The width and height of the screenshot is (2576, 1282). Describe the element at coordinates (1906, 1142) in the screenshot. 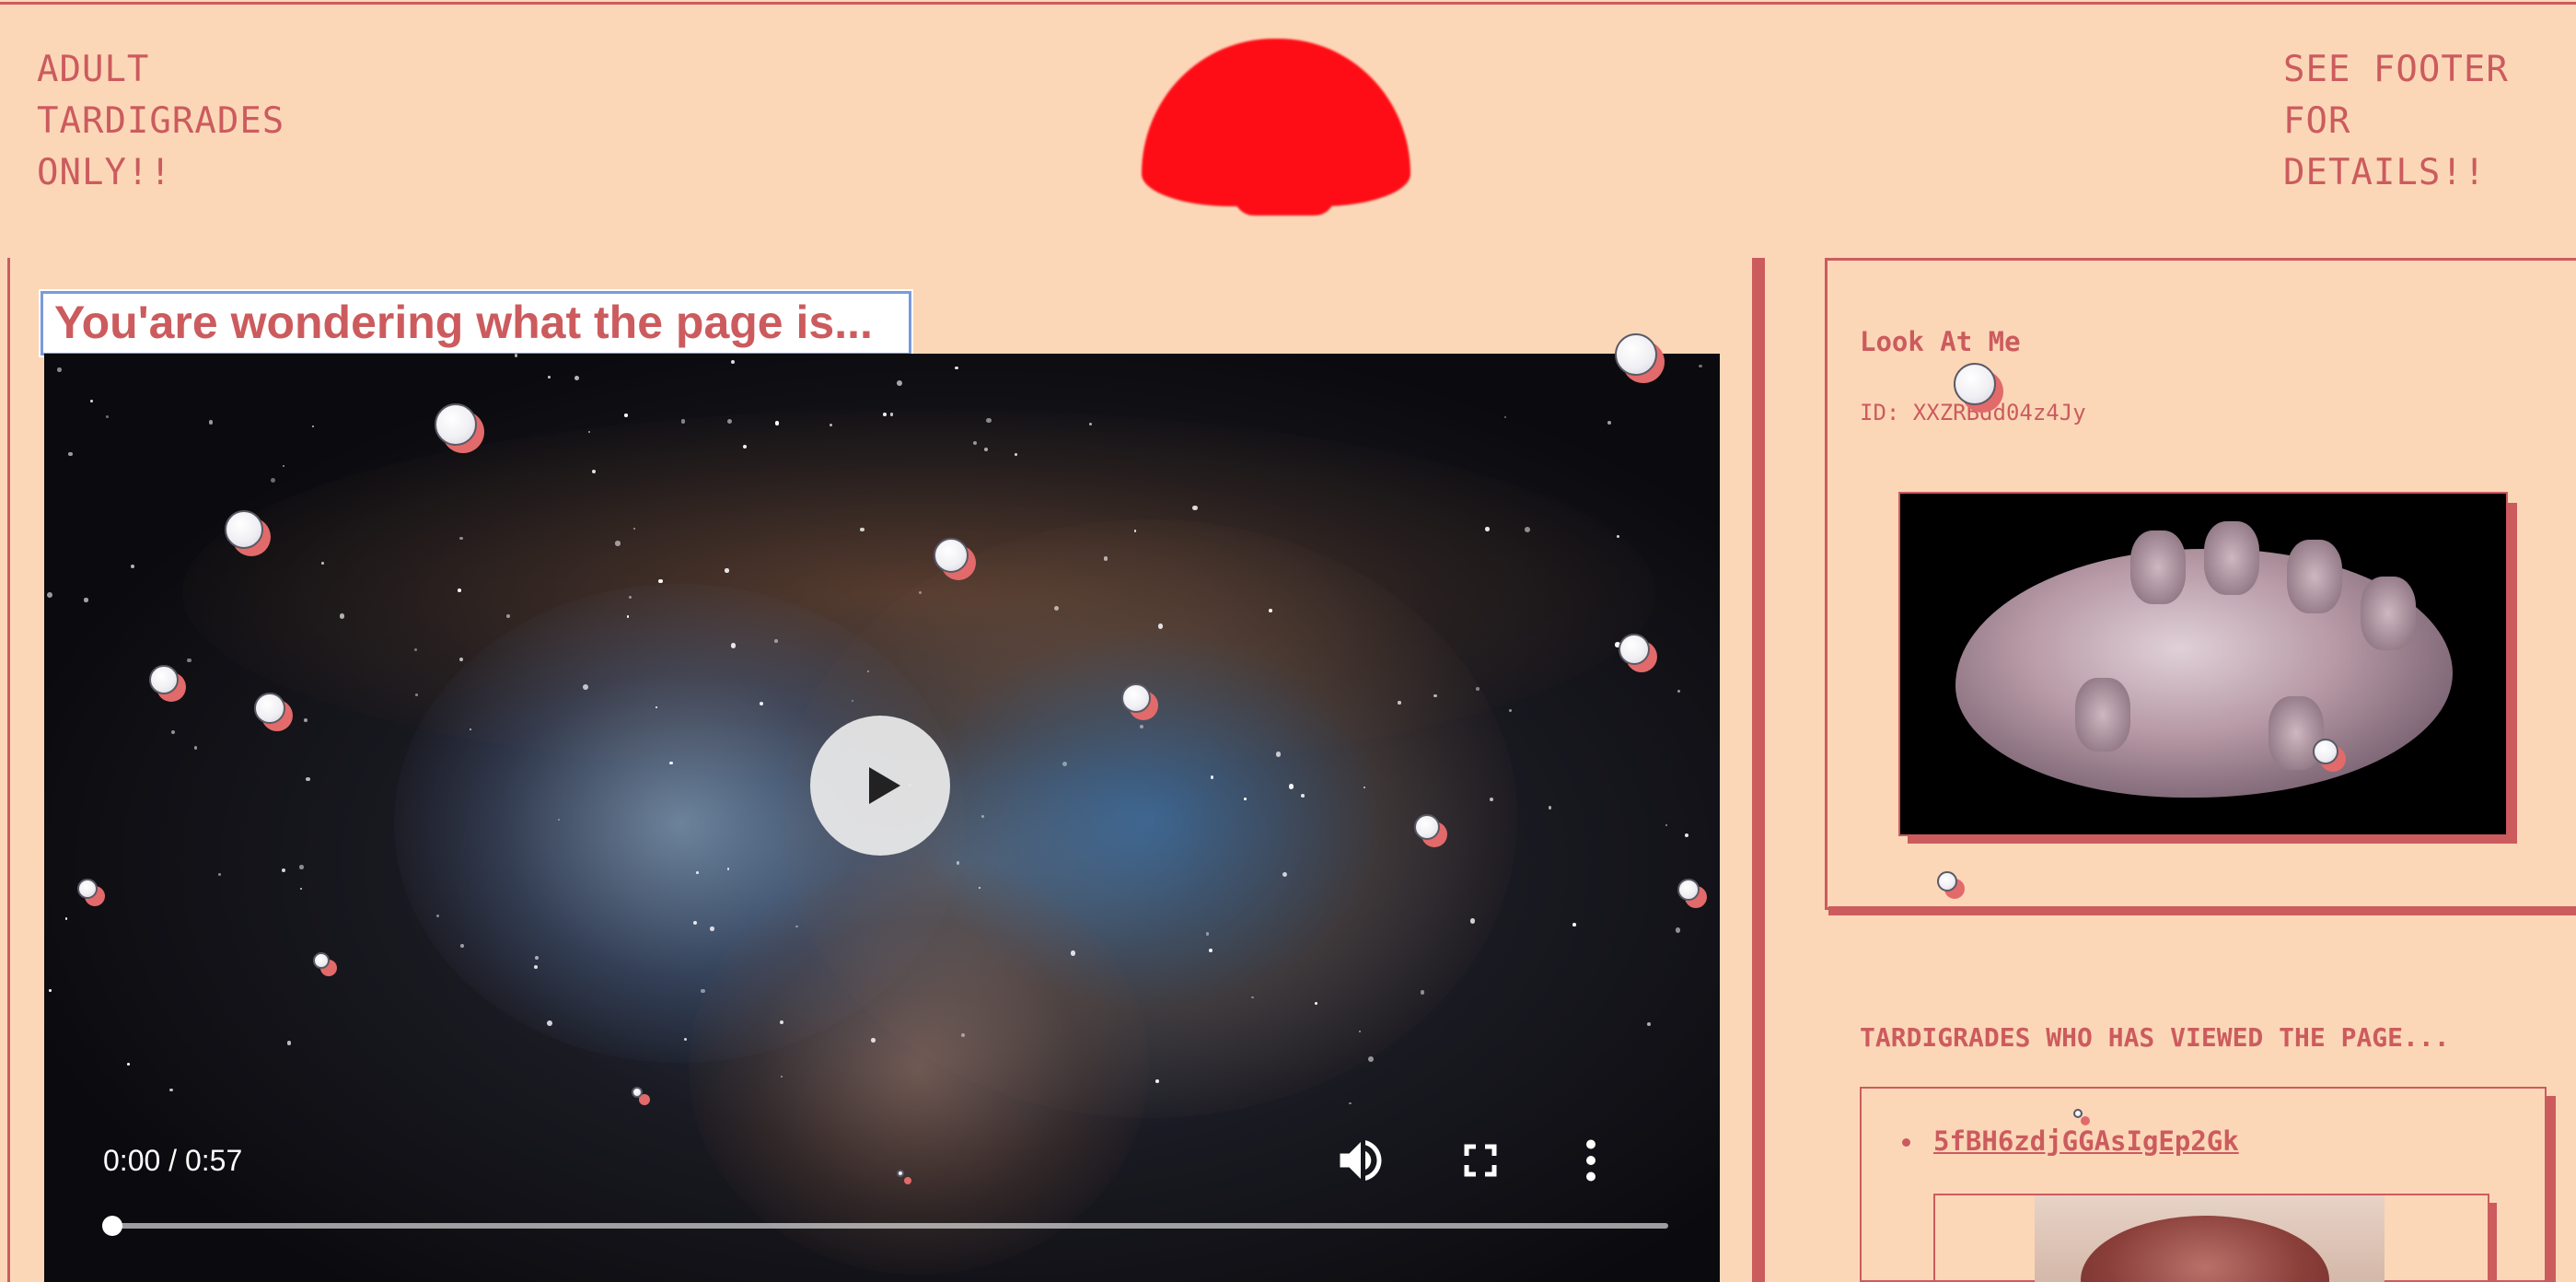

I see `list-bullet` at that location.